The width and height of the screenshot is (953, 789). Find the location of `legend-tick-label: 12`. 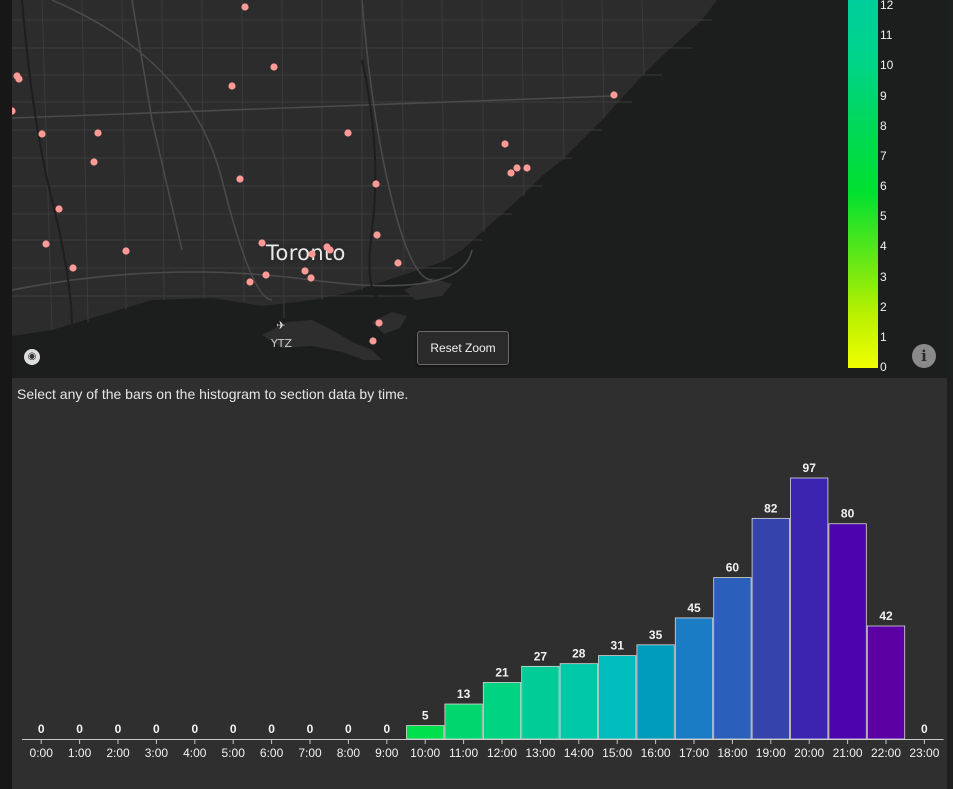

legend-tick-label: 12 is located at coordinates (887, 6).